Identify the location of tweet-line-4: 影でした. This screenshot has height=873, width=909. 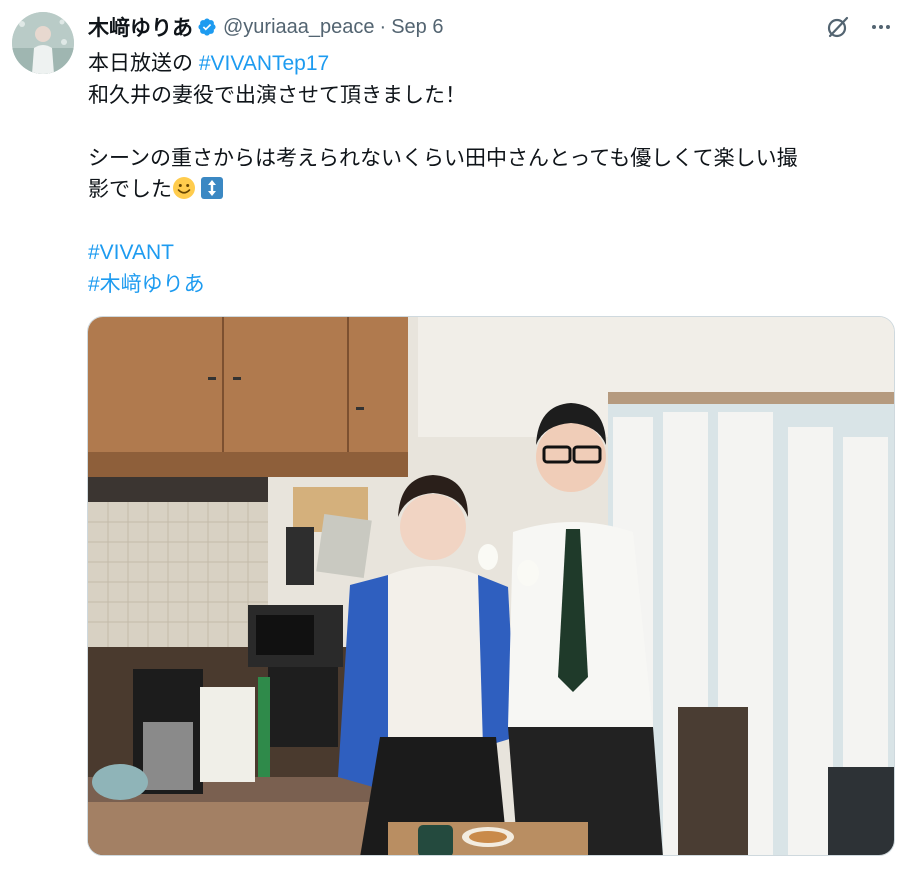
(490, 190).